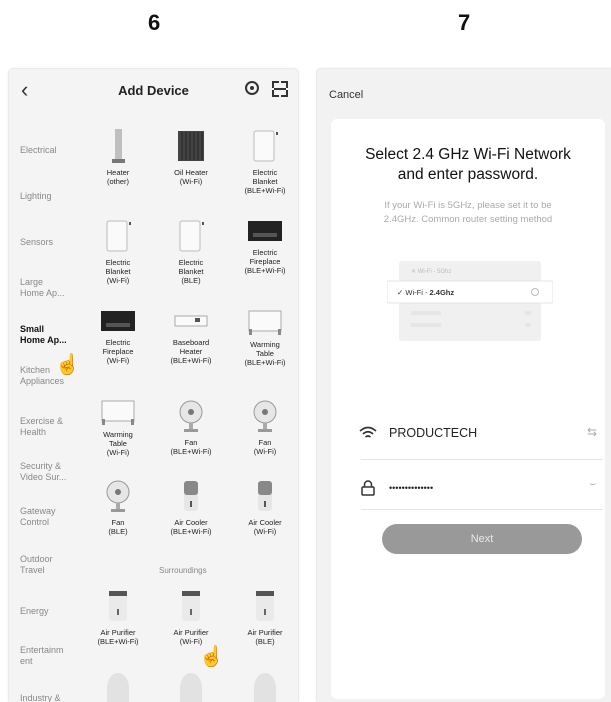 The image size is (611, 702). I want to click on password-field: •••••••••••••• ⌣, so click(482, 488).